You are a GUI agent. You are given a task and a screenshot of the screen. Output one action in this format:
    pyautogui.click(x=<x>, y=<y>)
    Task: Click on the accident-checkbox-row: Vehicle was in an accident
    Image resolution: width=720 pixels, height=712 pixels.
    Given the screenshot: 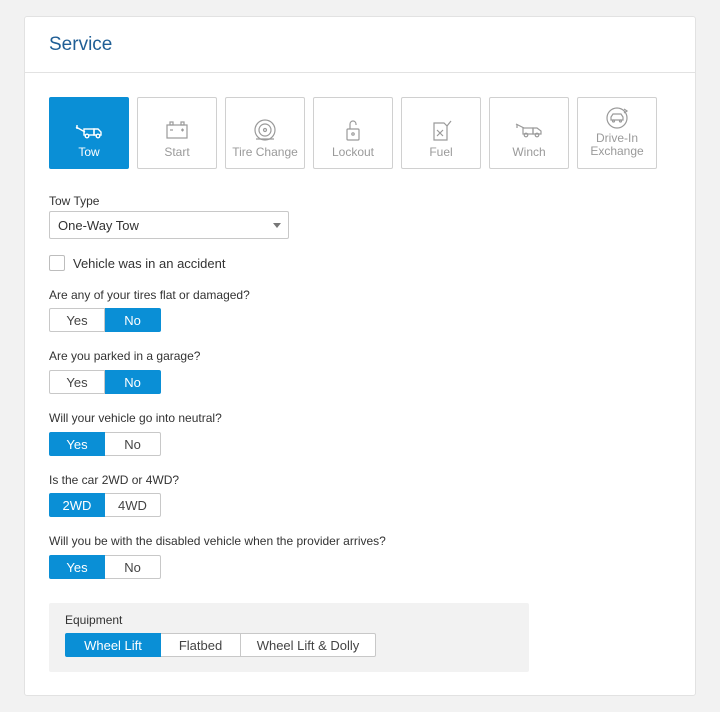 What is the action you would take?
    pyautogui.click(x=137, y=263)
    